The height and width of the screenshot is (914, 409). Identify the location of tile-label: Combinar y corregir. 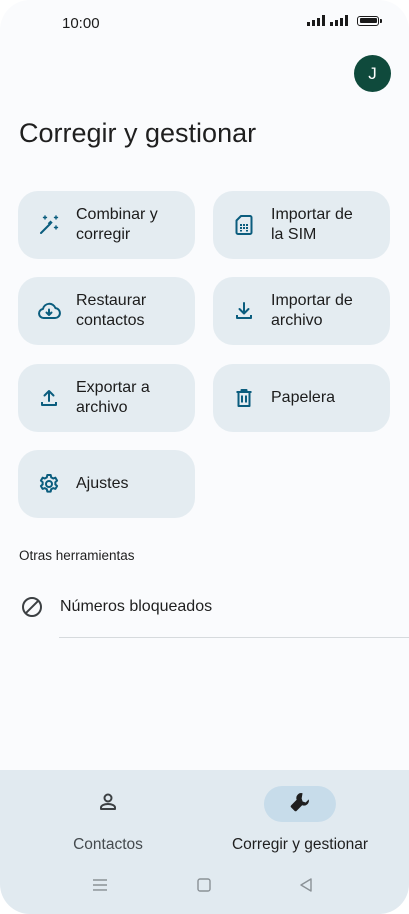
(117, 224).